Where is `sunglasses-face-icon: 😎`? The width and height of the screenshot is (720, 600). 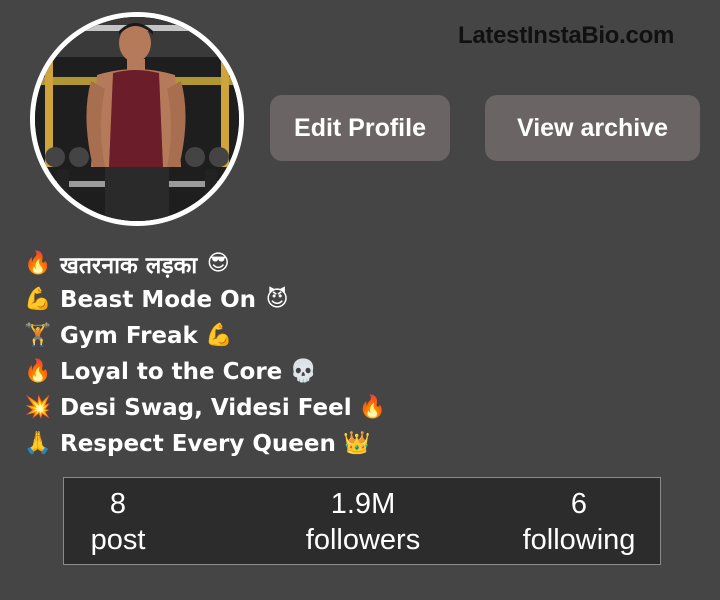 sunglasses-face-icon: 😎 is located at coordinates (218, 263).